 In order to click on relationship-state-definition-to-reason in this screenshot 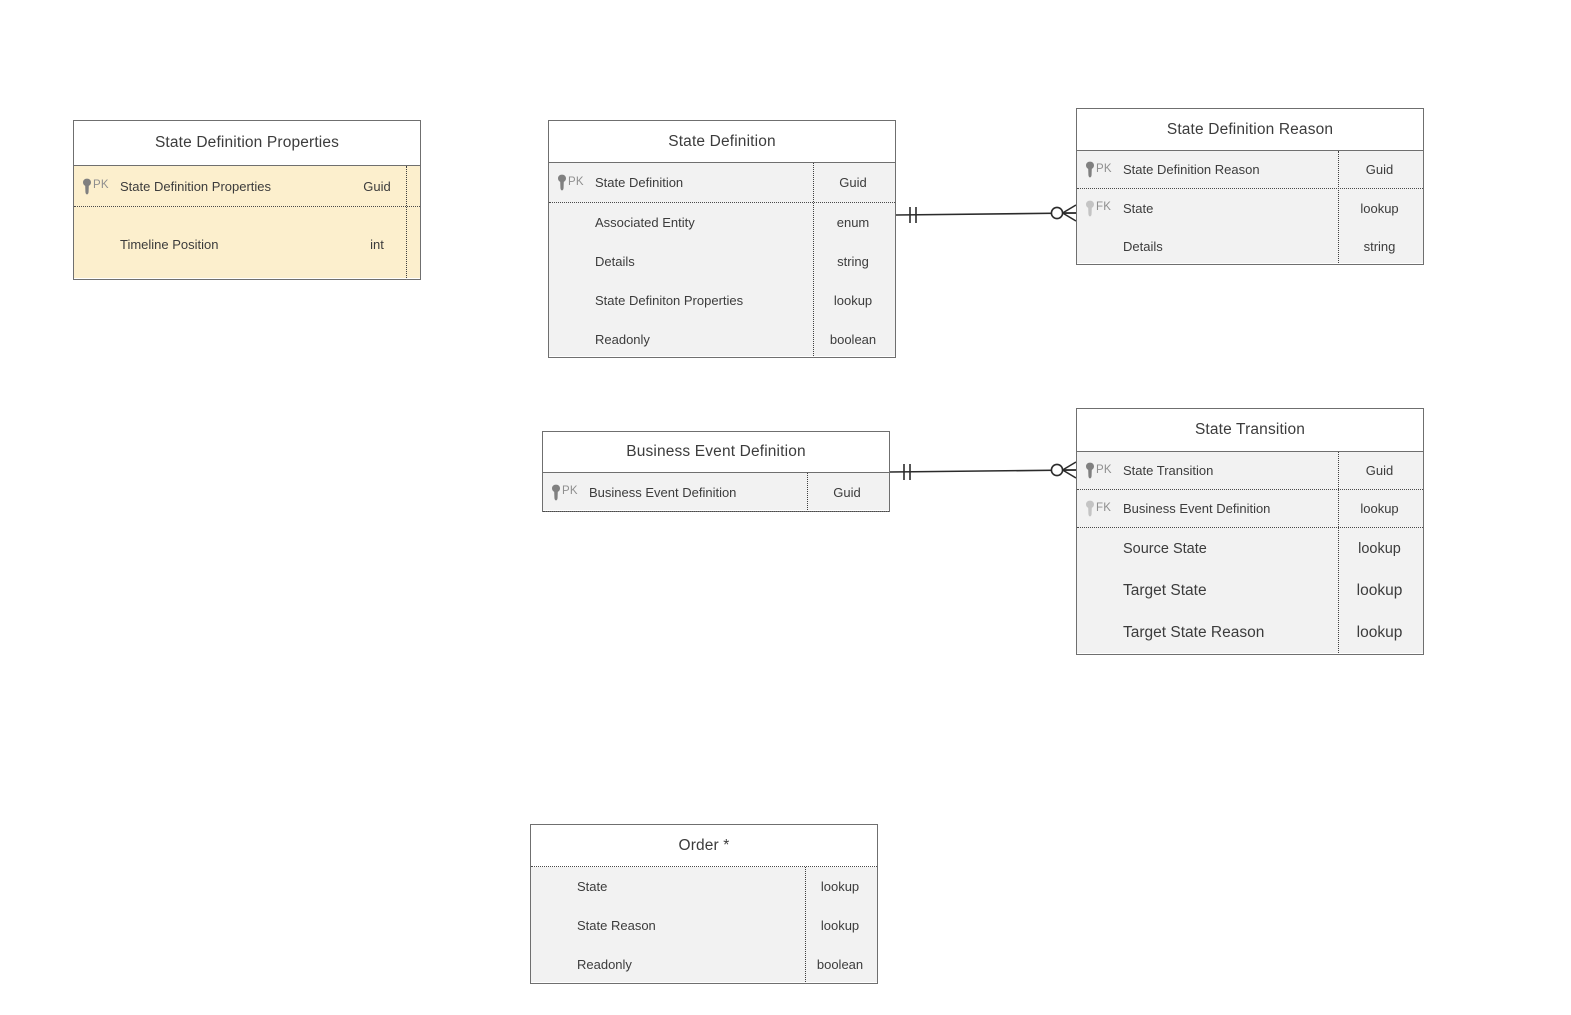, I will do `click(986, 213)`.